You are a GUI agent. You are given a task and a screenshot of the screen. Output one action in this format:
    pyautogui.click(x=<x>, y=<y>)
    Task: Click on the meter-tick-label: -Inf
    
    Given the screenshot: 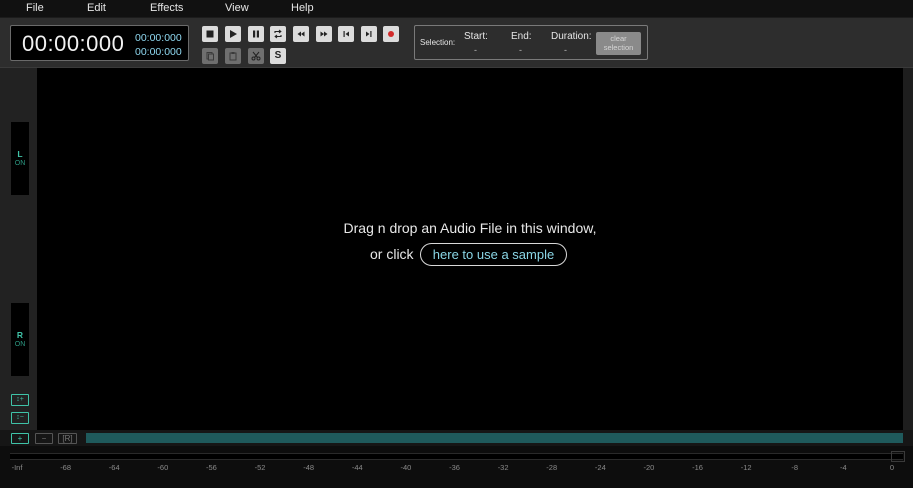 What is the action you would take?
    pyautogui.click(x=17, y=467)
    